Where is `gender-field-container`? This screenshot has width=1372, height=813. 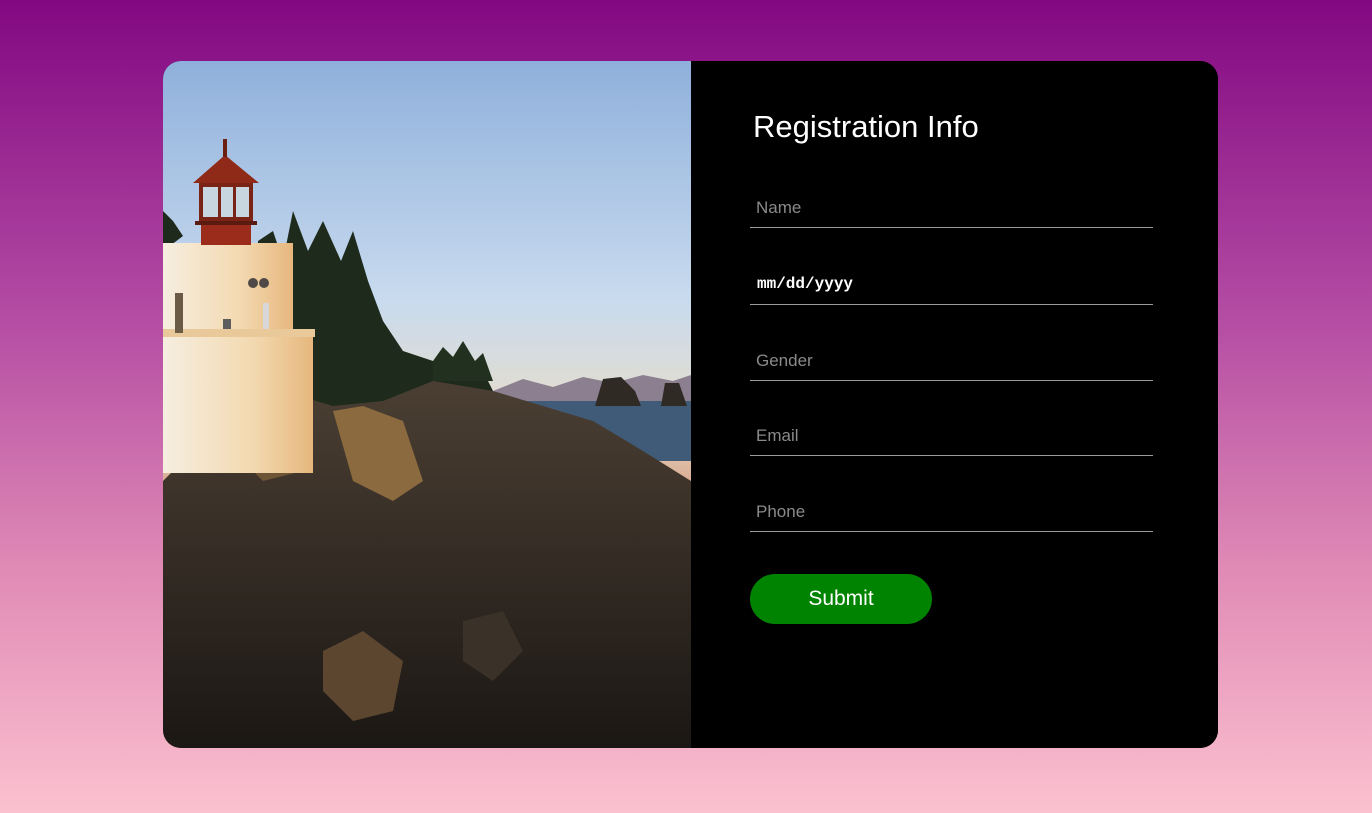 gender-field-container is located at coordinates (951, 361).